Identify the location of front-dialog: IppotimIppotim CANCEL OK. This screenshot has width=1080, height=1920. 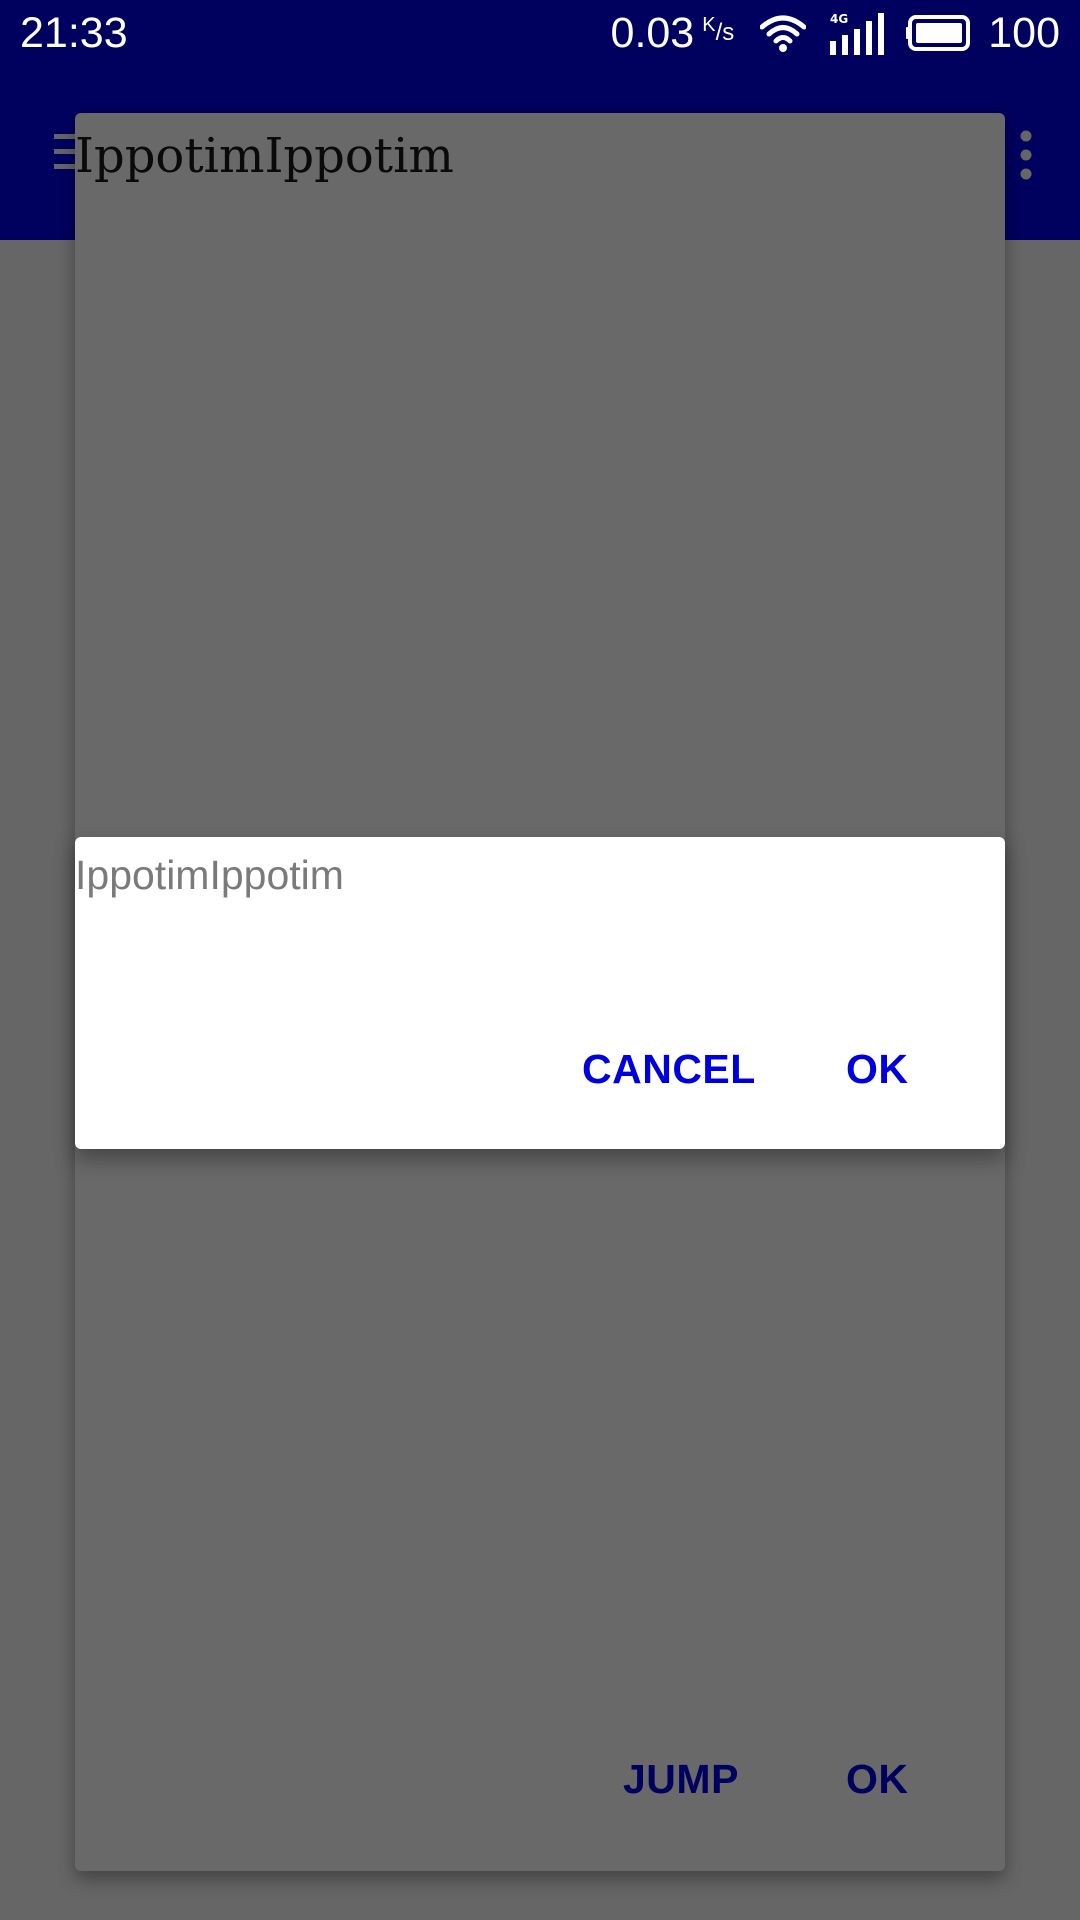
(540, 993).